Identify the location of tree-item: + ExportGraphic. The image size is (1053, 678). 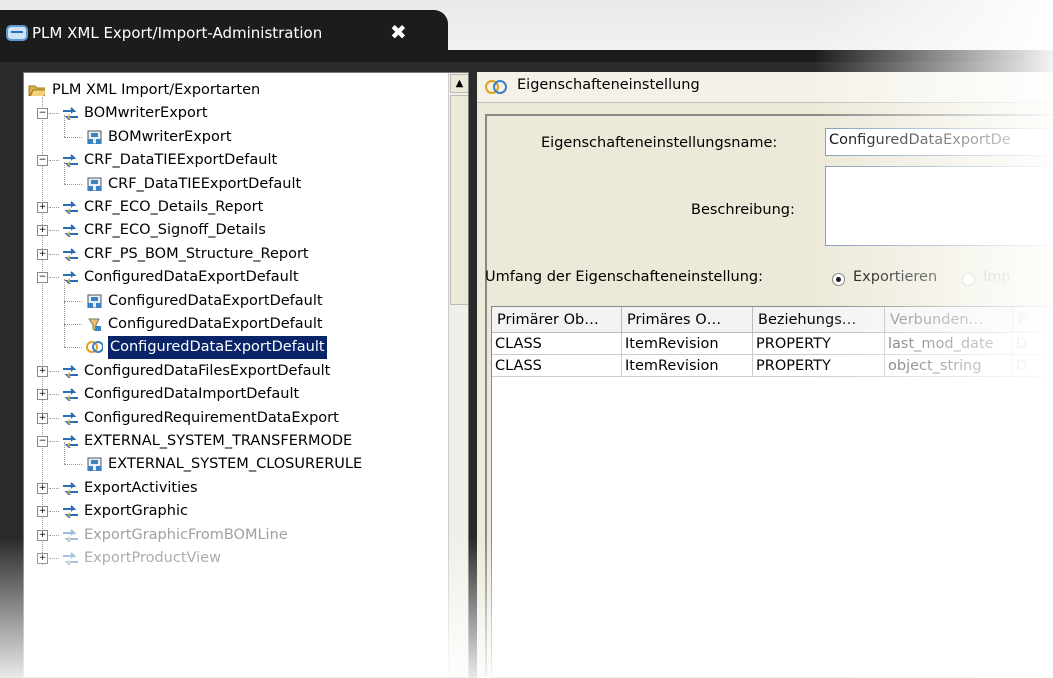
(236, 511).